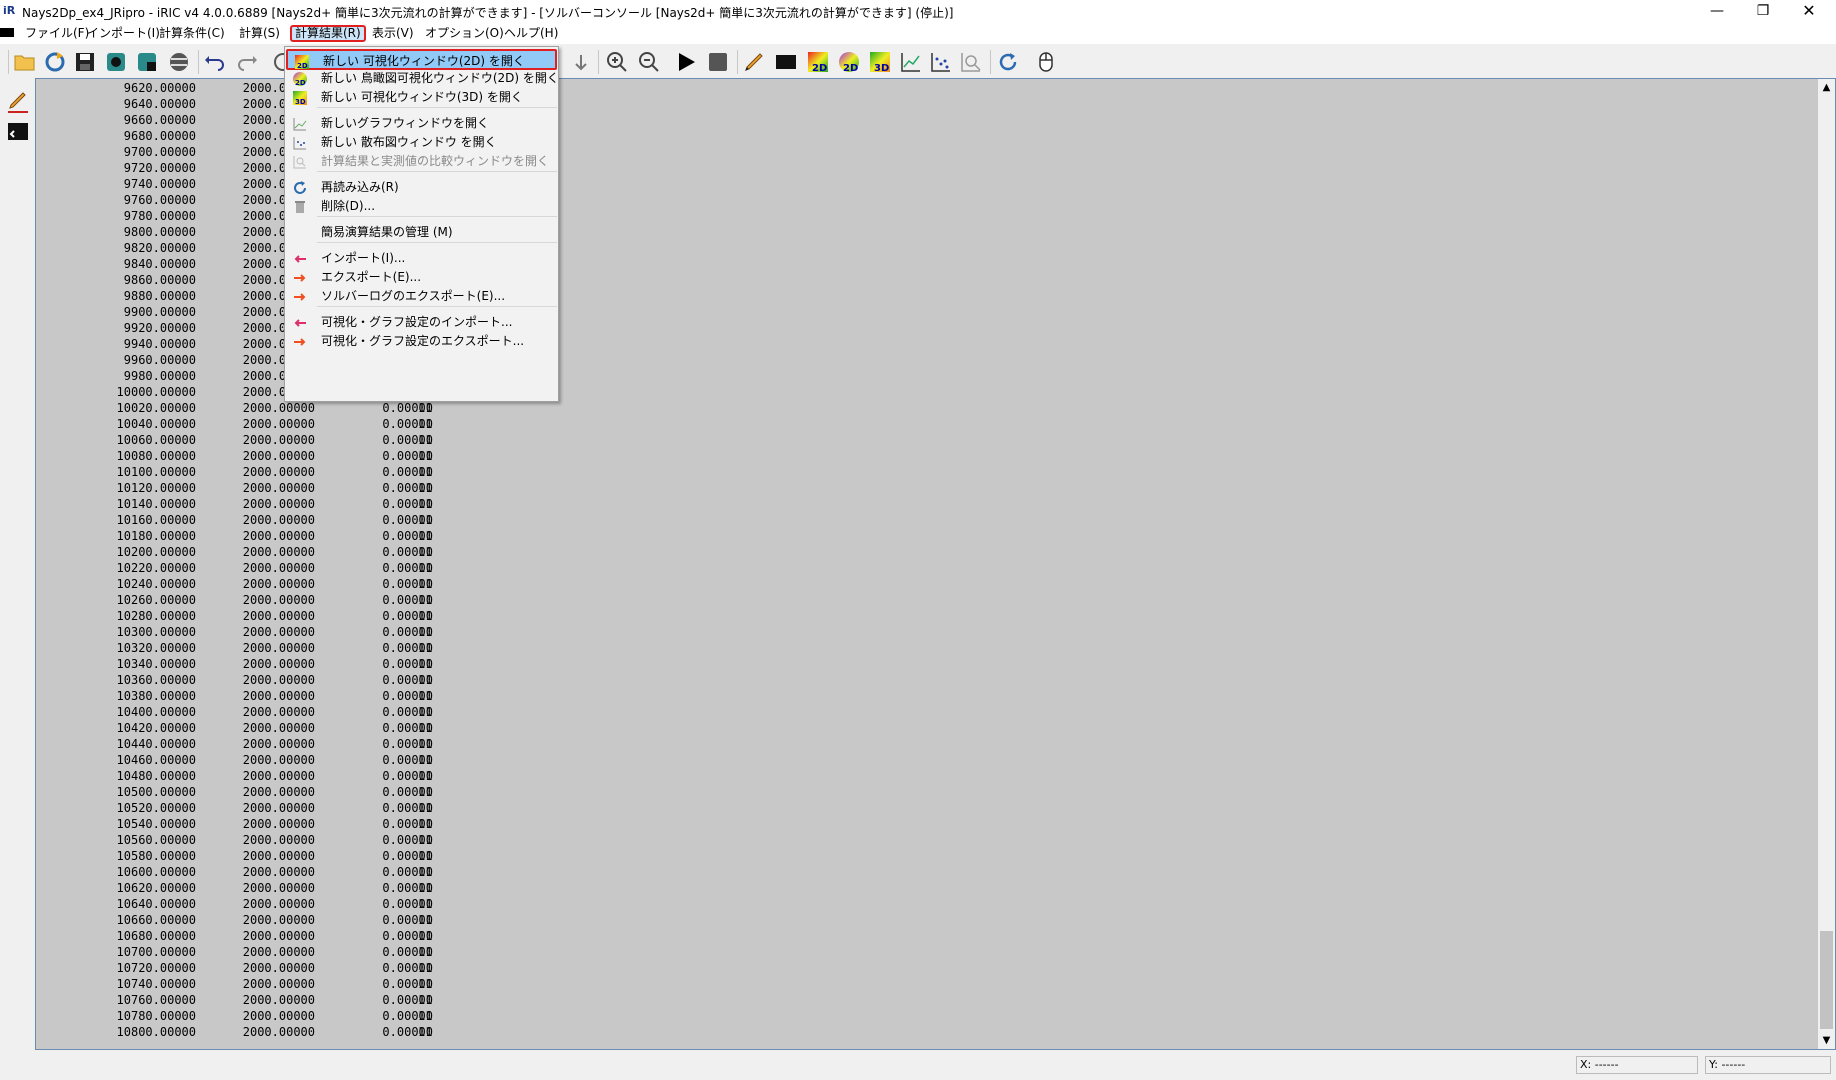 This screenshot has height=1080, width=1836. Describe the element at coordinates (18, 132) in the screenshot. I see `console-dock-icon` at that location.